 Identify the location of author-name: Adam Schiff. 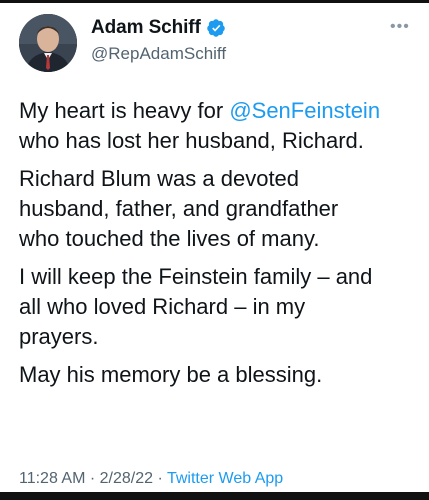
(146, 28).